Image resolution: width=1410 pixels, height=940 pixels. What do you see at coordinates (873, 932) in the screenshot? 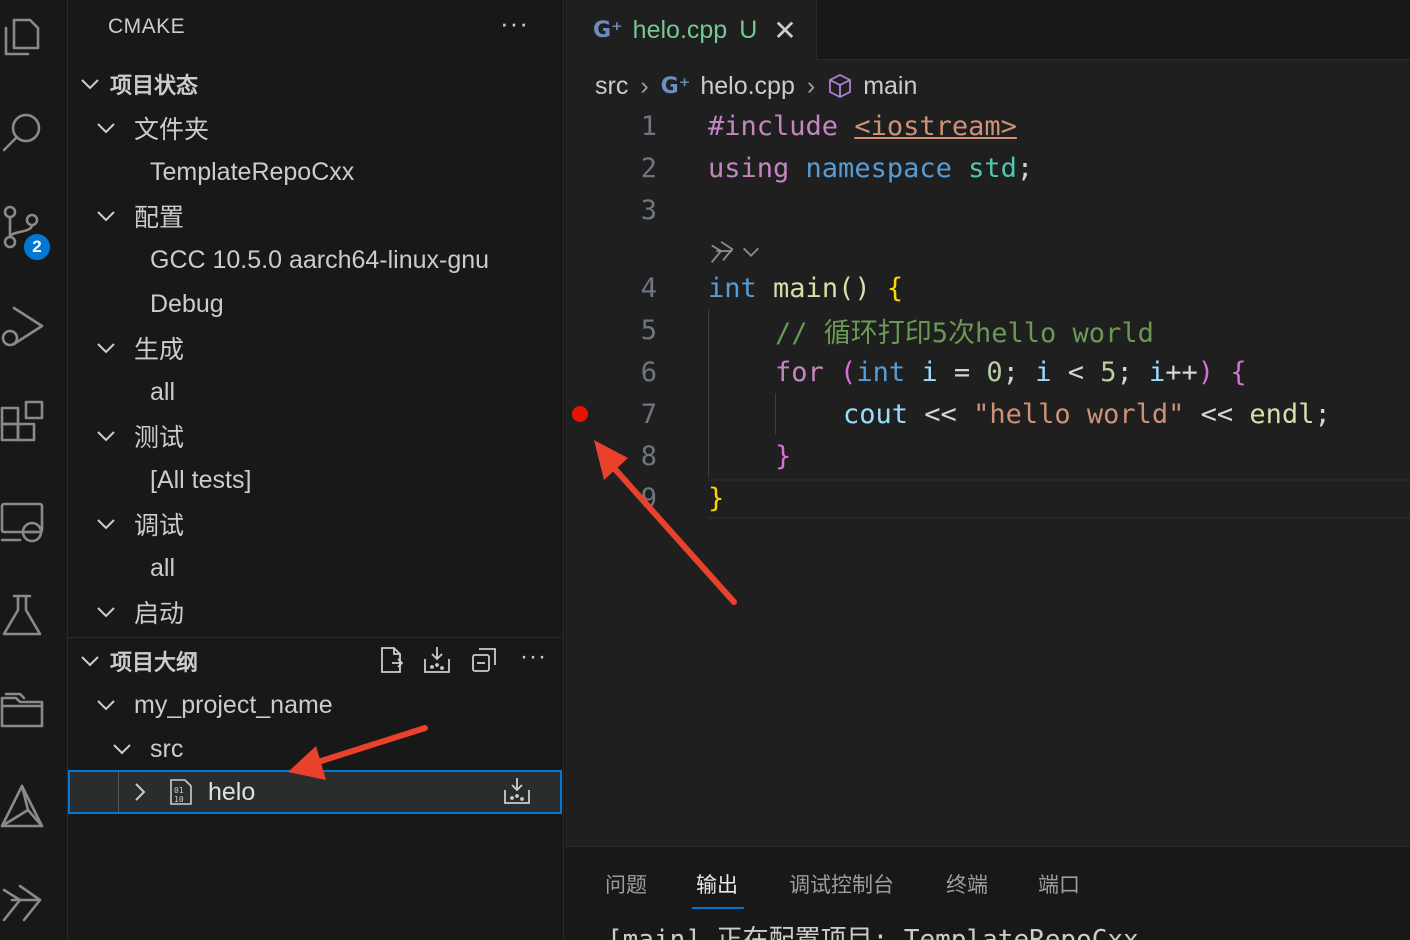
I see `output-text: [main] 正在配置项目: TemplateRepoCxx` at bounding box center [873, 932].